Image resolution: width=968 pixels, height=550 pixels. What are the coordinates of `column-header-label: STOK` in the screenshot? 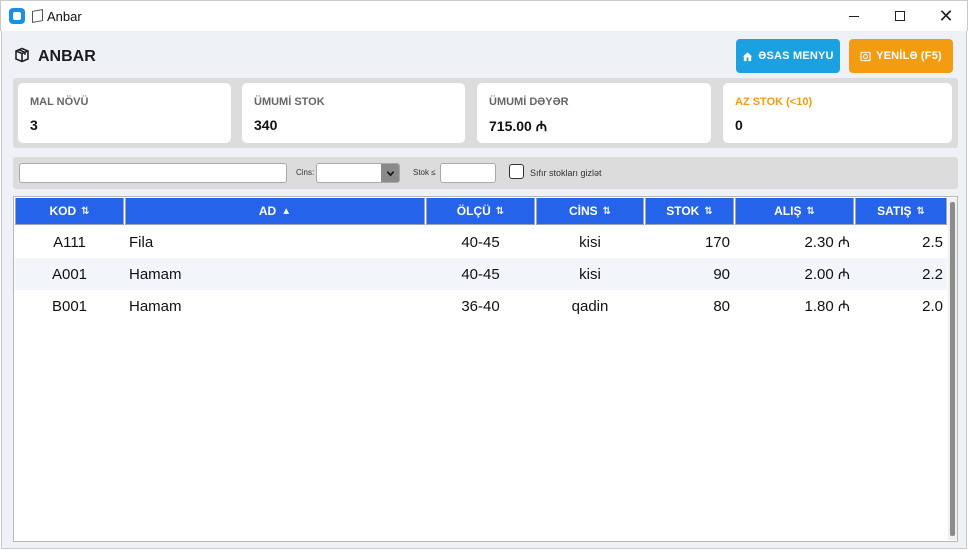 It's located at (683, 211).